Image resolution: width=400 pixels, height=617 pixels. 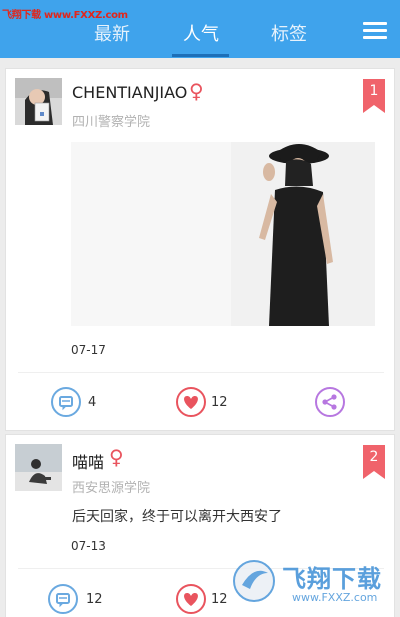 I want to click on active-tab-indicator, so click(x=200, y=55).